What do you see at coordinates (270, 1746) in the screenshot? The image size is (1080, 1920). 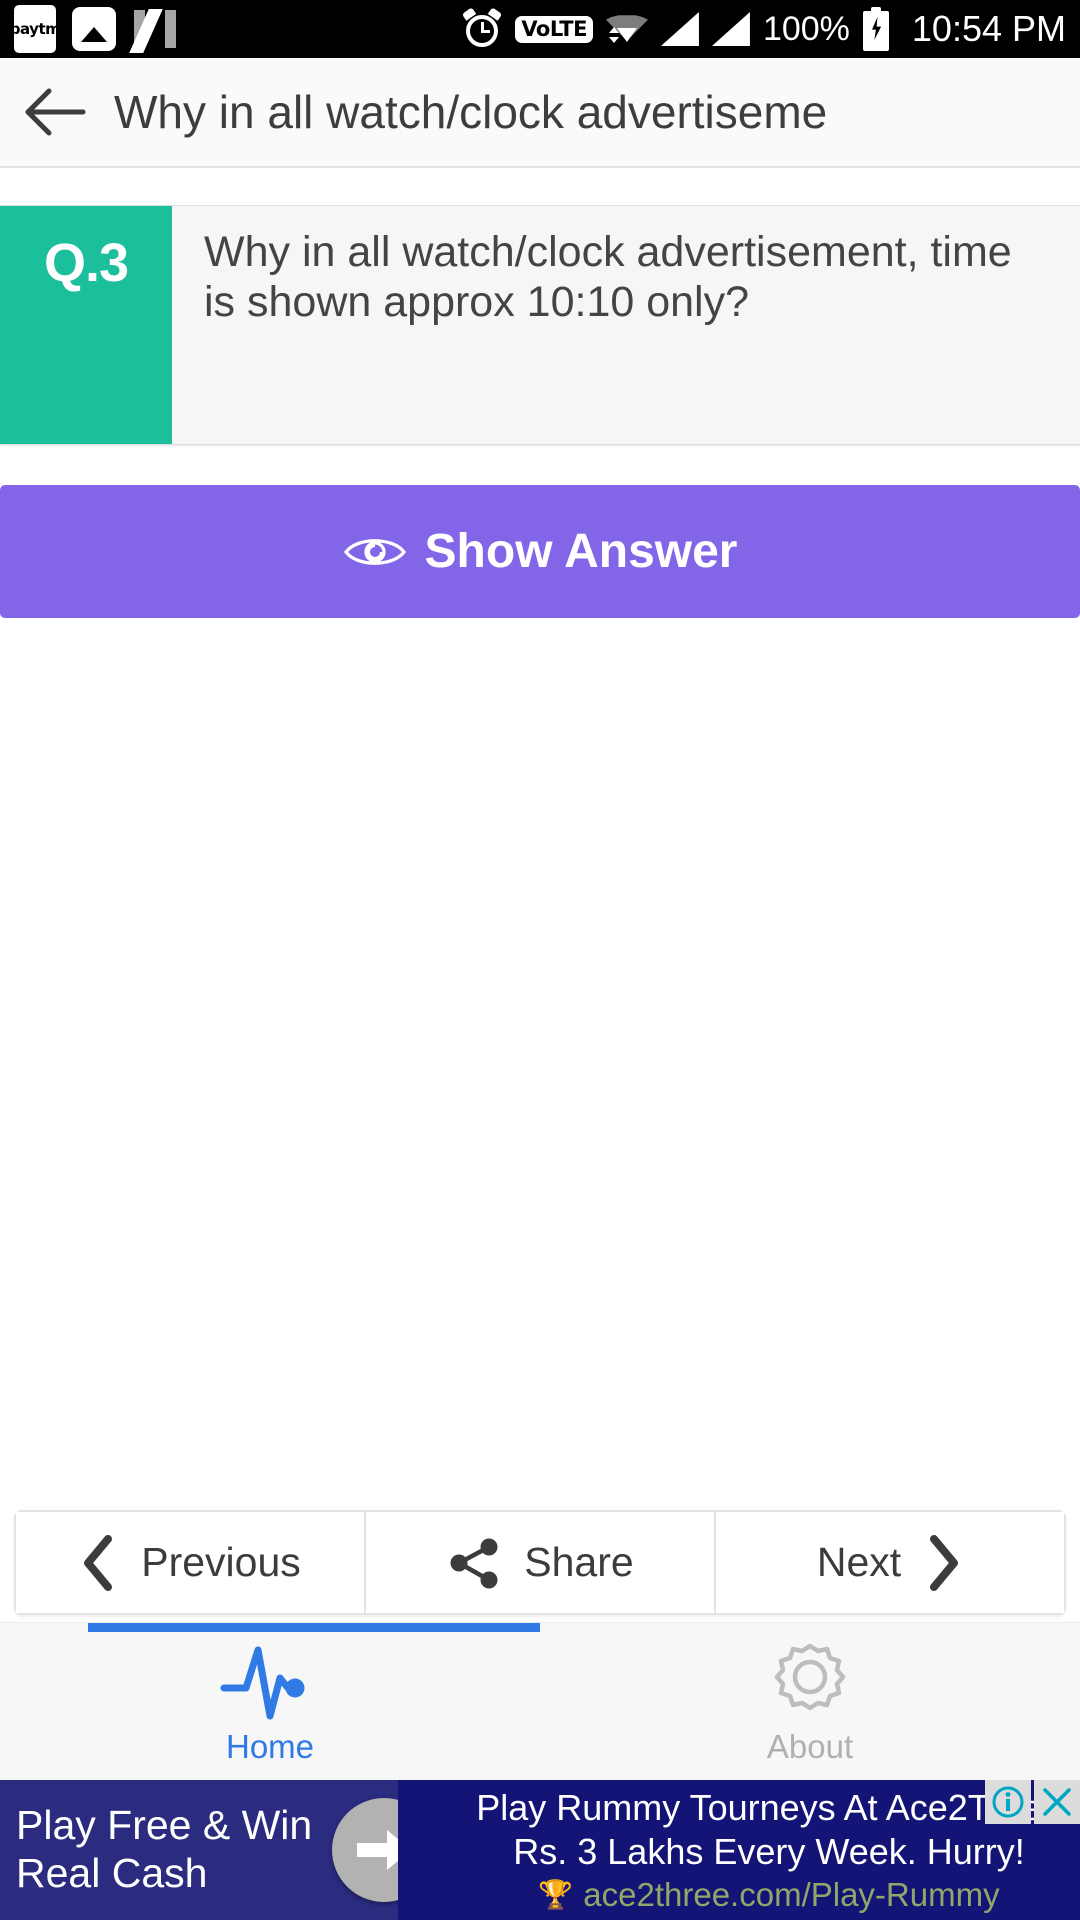 I see `tab-home-label: Home` at bounding box center [270, 1746].